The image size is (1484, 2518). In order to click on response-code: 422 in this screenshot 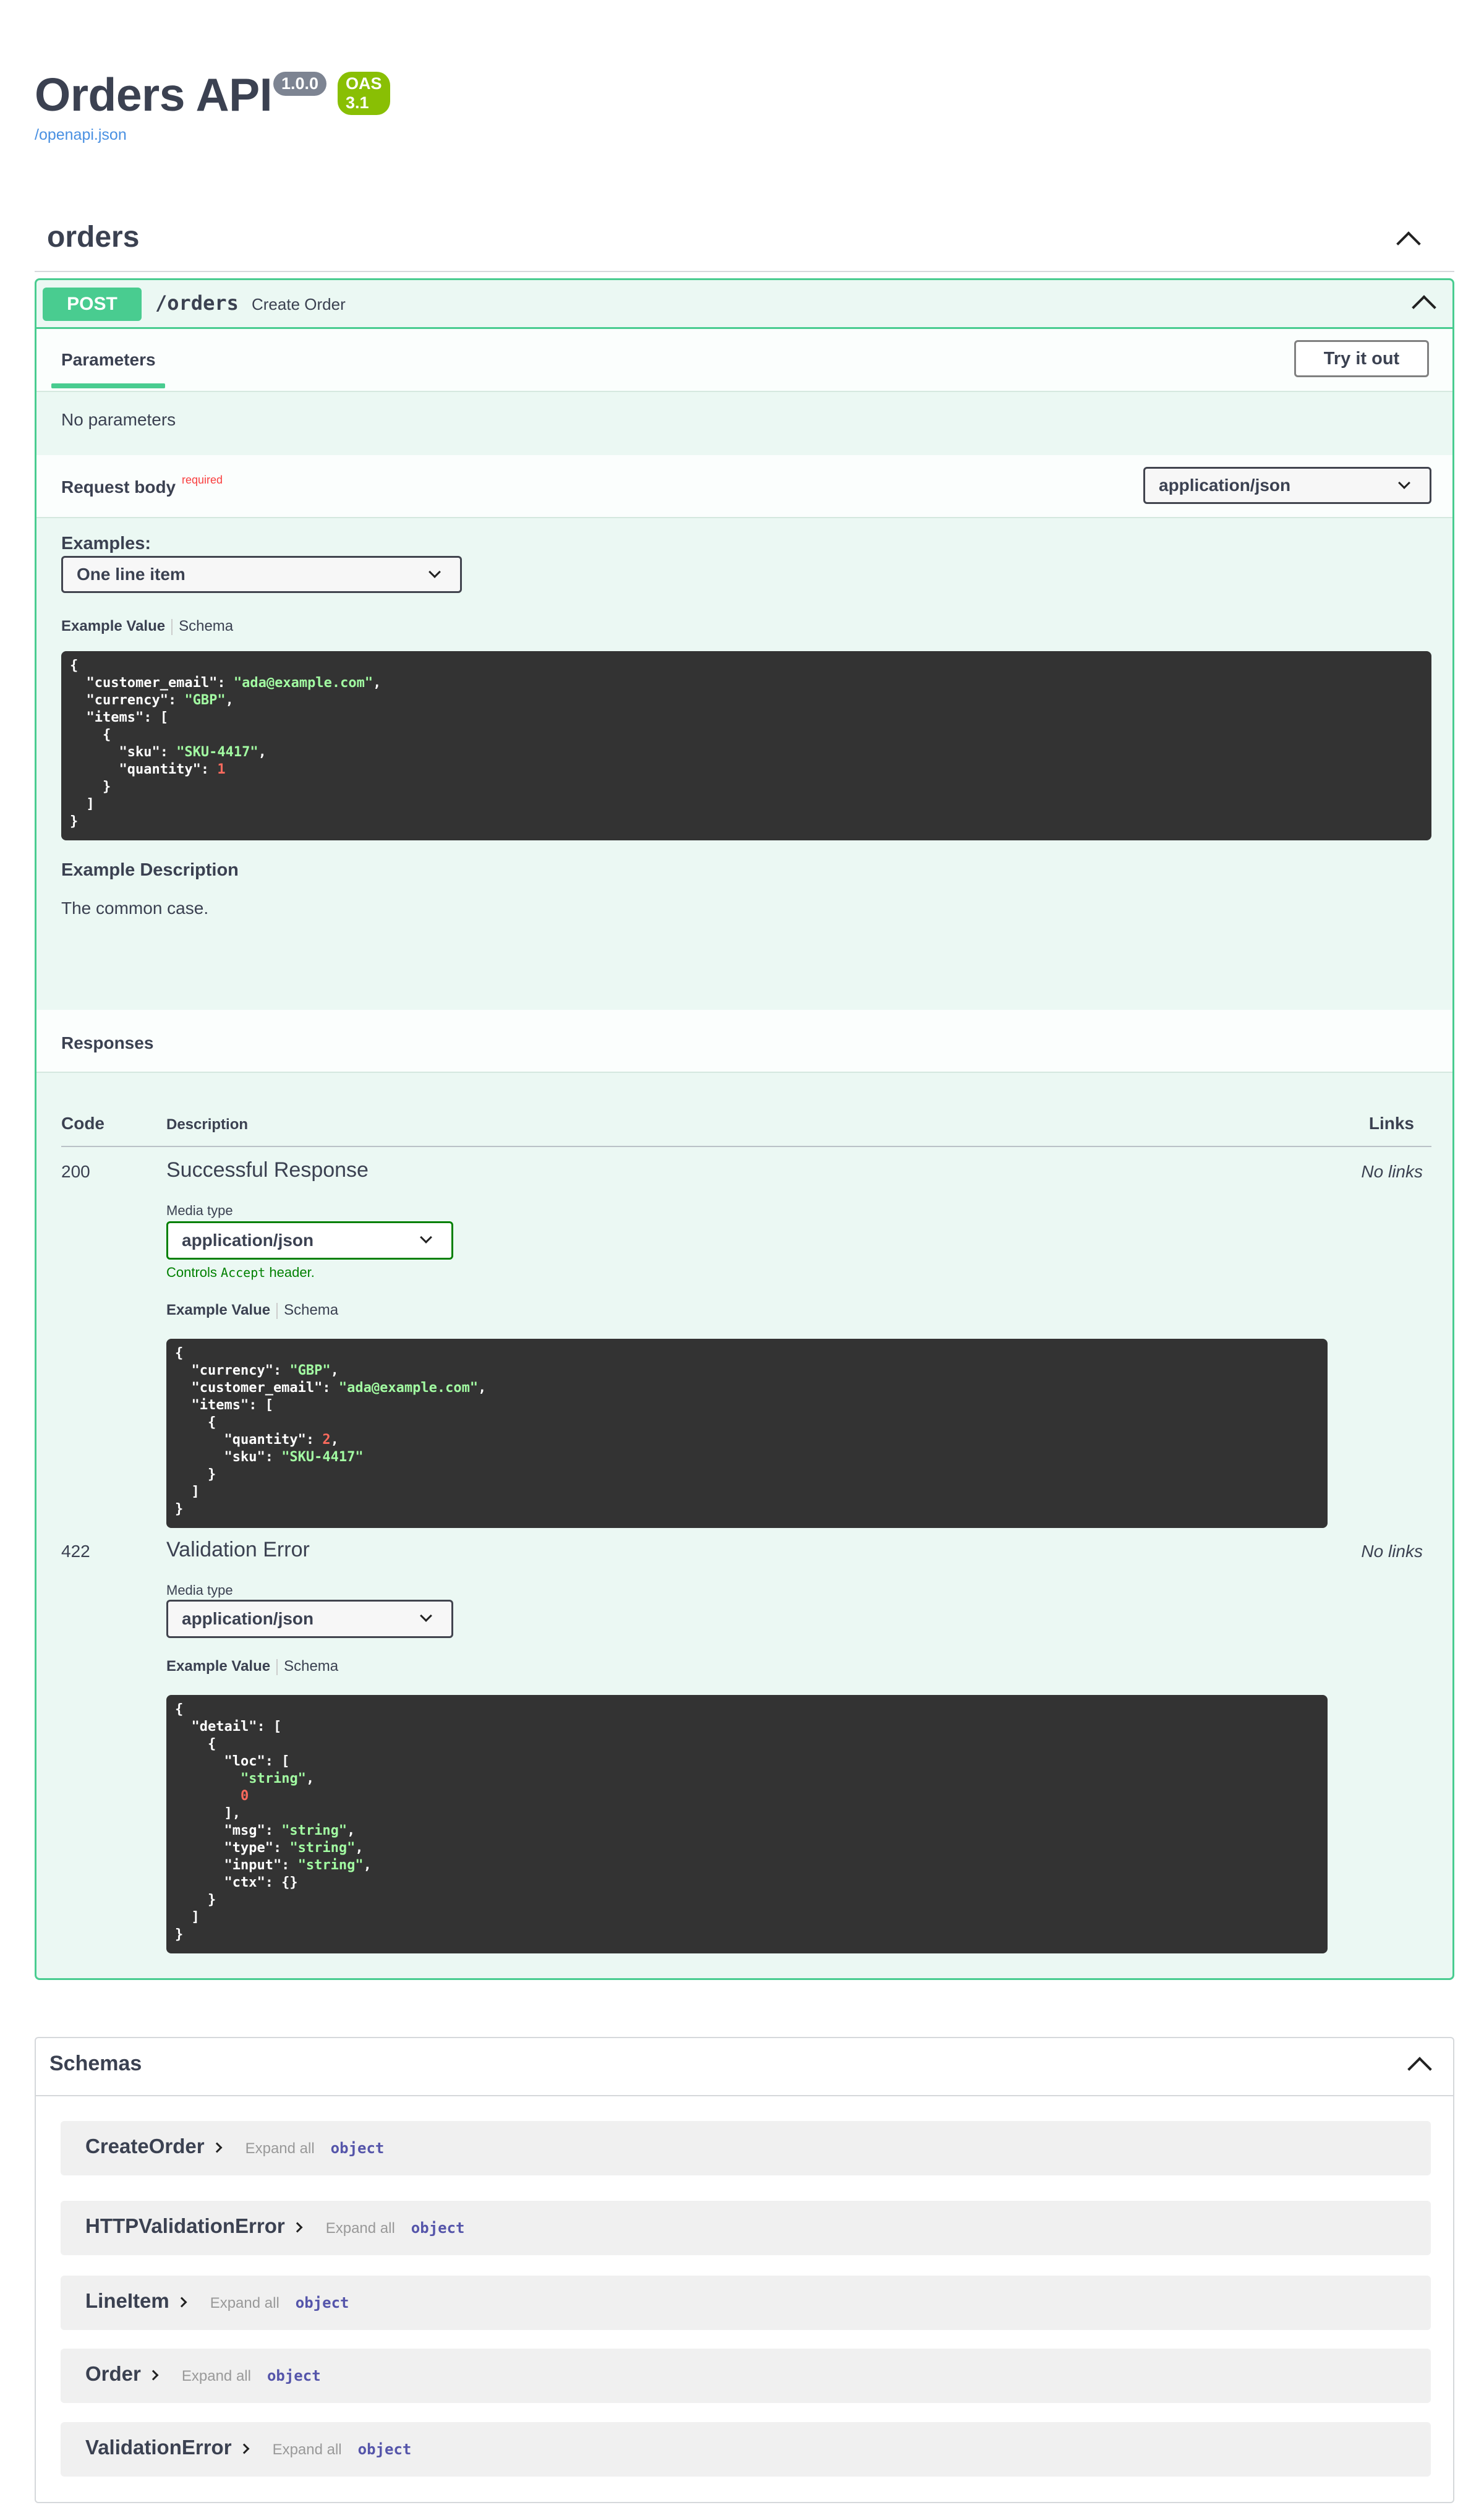, I will do `click(75, 1551)`.